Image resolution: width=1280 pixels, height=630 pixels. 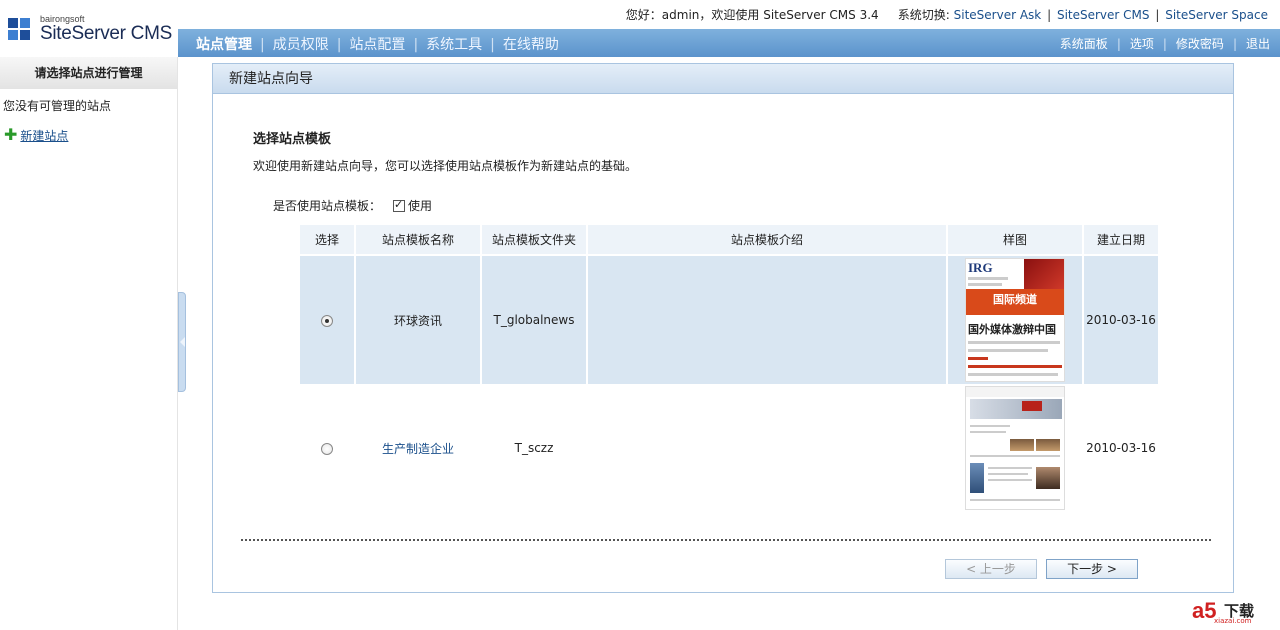 I want to click on section-description: 欢迎使用新建站点向导，您可以选择使用站点模板作为新建站点的基础。, so click(x=445, y=166).